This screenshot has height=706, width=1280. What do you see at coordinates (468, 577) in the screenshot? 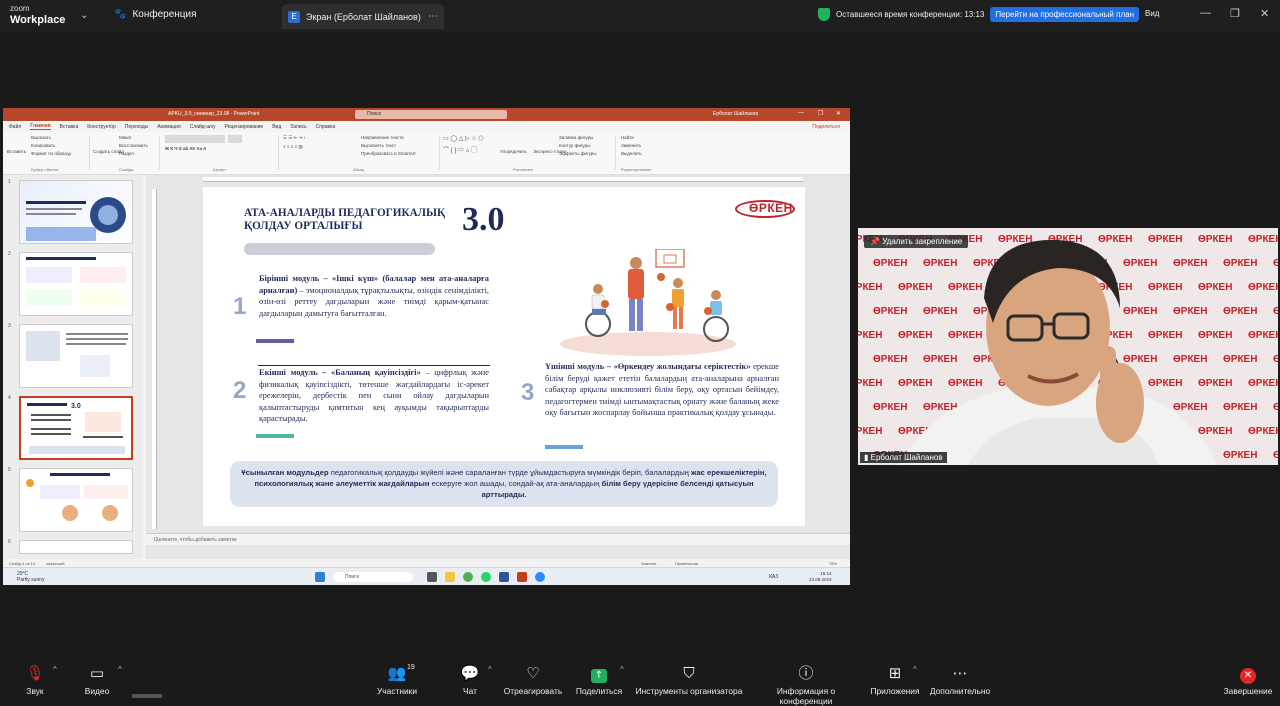
I see `chrome-icon` at bounding box center [468, 577].